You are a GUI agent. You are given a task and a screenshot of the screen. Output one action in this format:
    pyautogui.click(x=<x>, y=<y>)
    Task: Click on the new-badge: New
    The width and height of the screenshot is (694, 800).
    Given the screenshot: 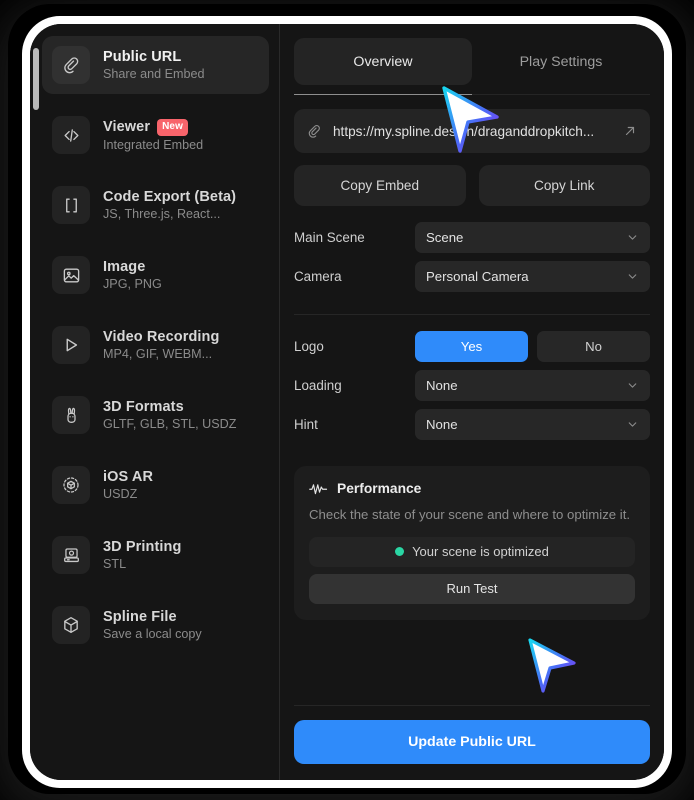 What is the action you would take?
    pyautogui.click(x=172, y=127)
    